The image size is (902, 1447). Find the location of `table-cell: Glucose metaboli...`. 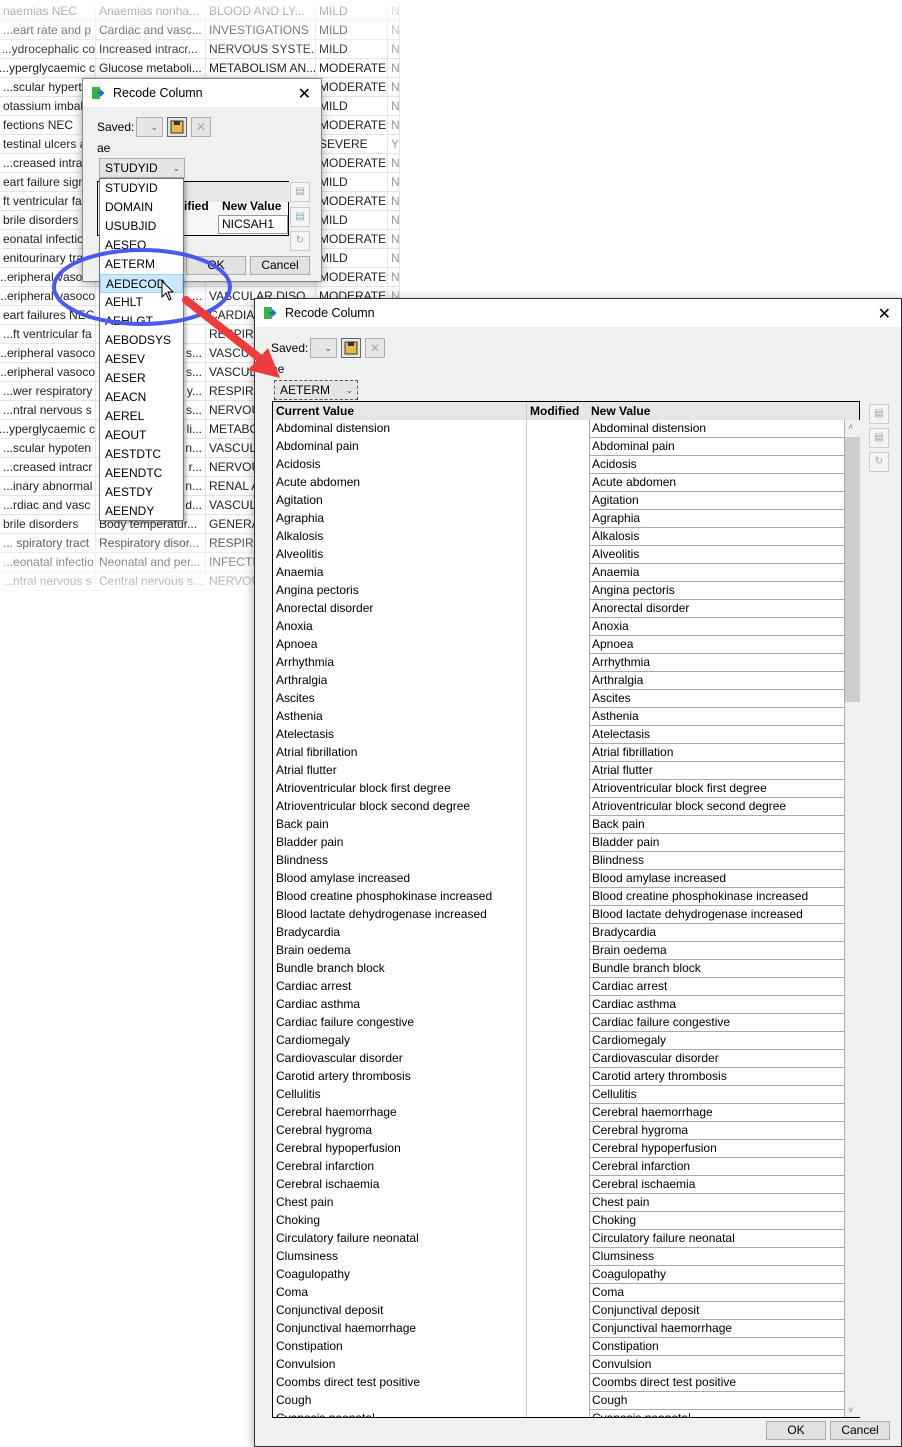

table-cell: Glucose metaboli... is located at coordinates (151, 68).